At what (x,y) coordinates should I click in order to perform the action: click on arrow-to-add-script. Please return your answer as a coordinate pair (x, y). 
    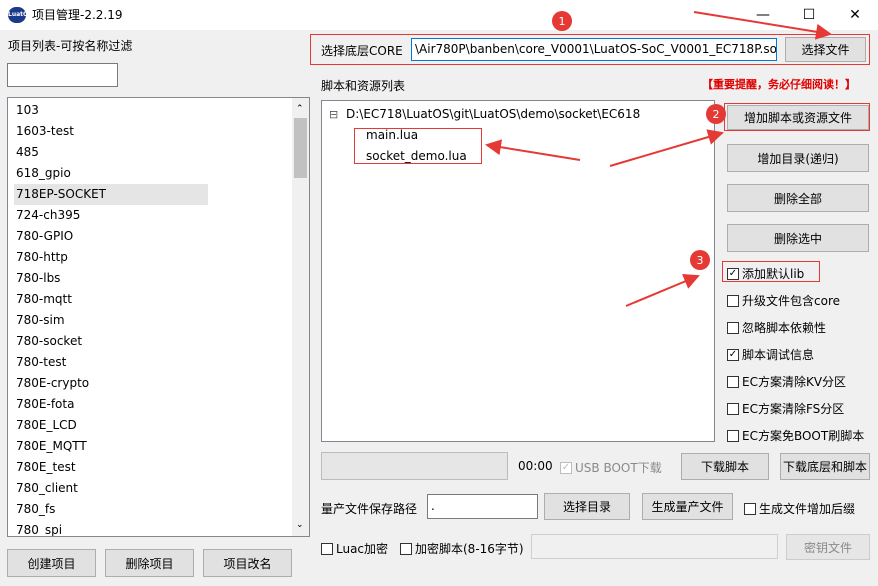
    Looking at the image, I should click on (666, 148).